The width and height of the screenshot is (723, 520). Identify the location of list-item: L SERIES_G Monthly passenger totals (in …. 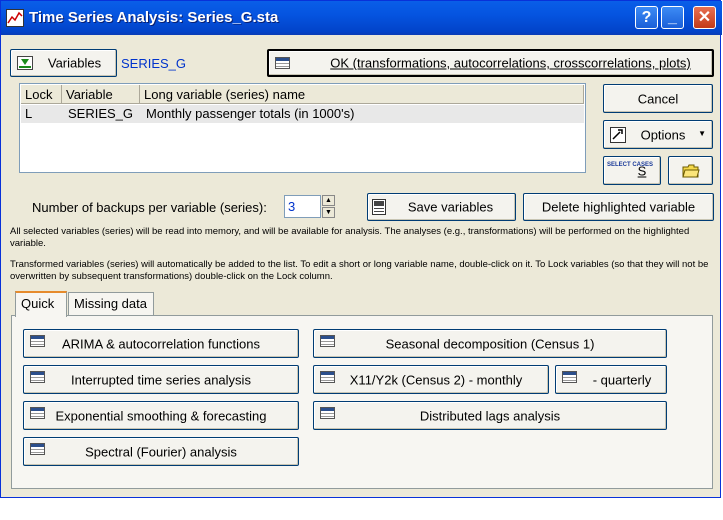
(302, 114).